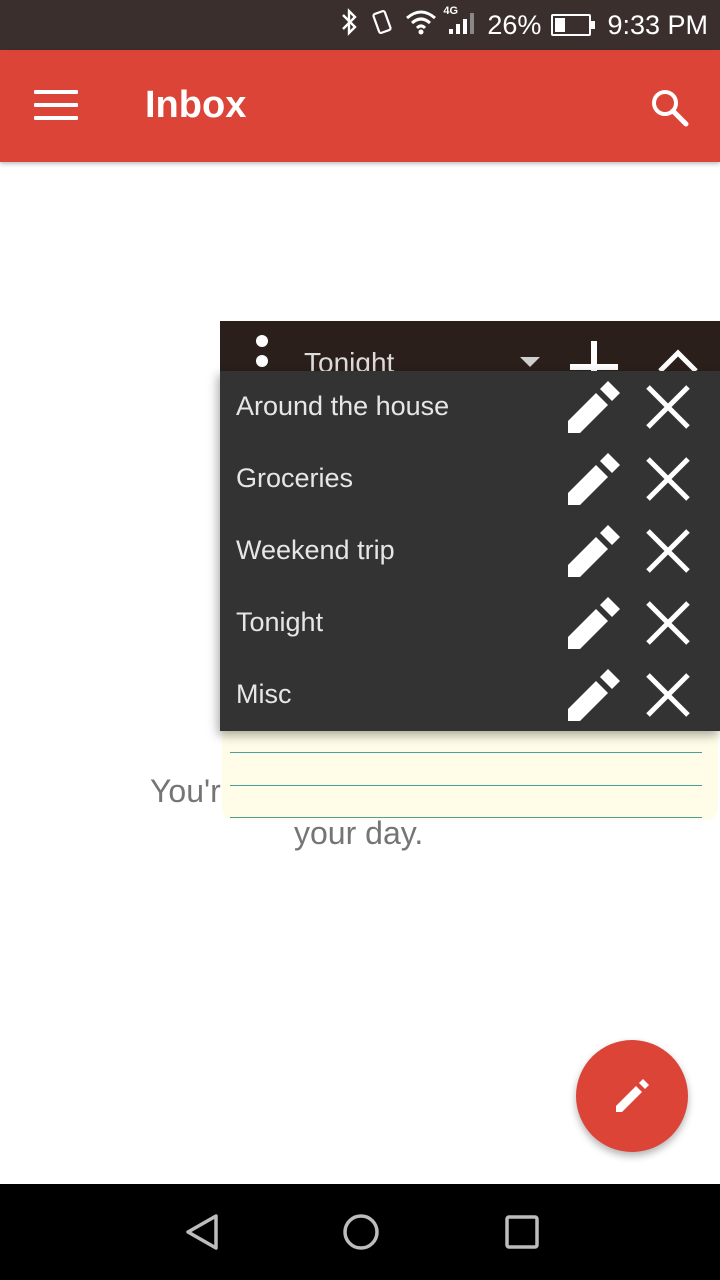  I want to click on pencil-icon, so click(632, 1095).